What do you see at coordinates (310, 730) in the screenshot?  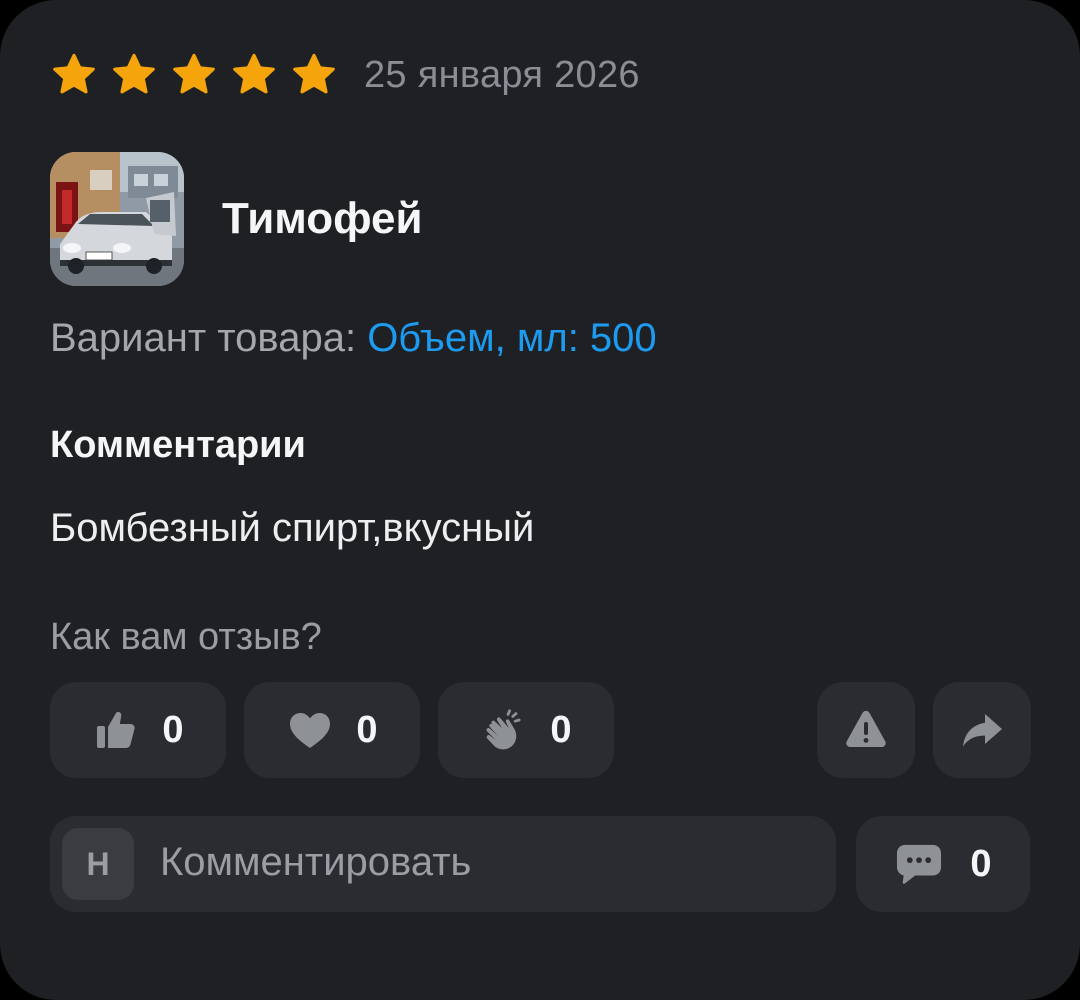 I see `heart-icon` at bounding box center [310, 730].